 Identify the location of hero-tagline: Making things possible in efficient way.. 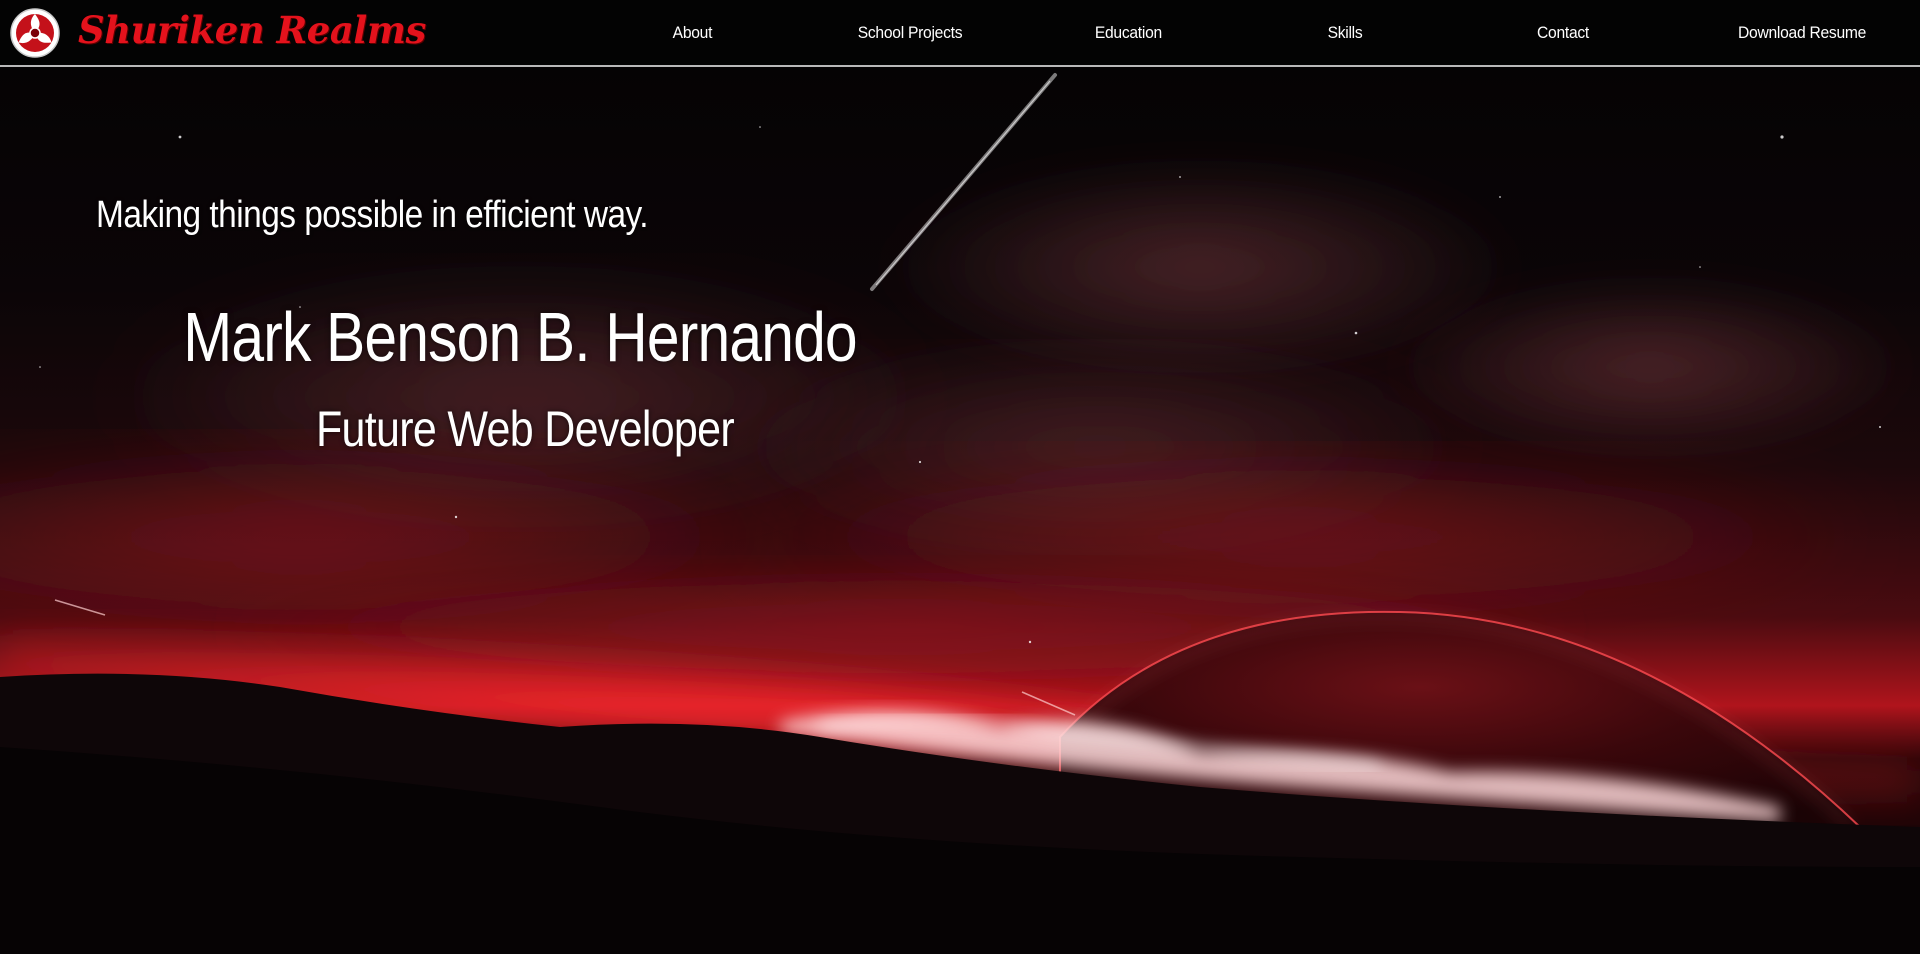
(372, 215).